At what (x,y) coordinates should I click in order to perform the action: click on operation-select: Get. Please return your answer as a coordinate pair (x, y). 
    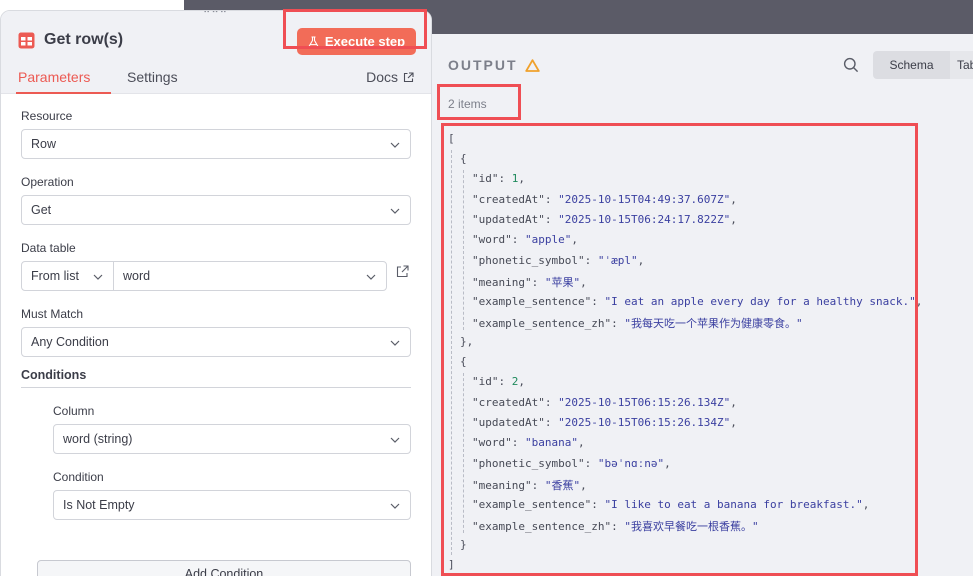
    Looking at the image, I should click on (216, 210).